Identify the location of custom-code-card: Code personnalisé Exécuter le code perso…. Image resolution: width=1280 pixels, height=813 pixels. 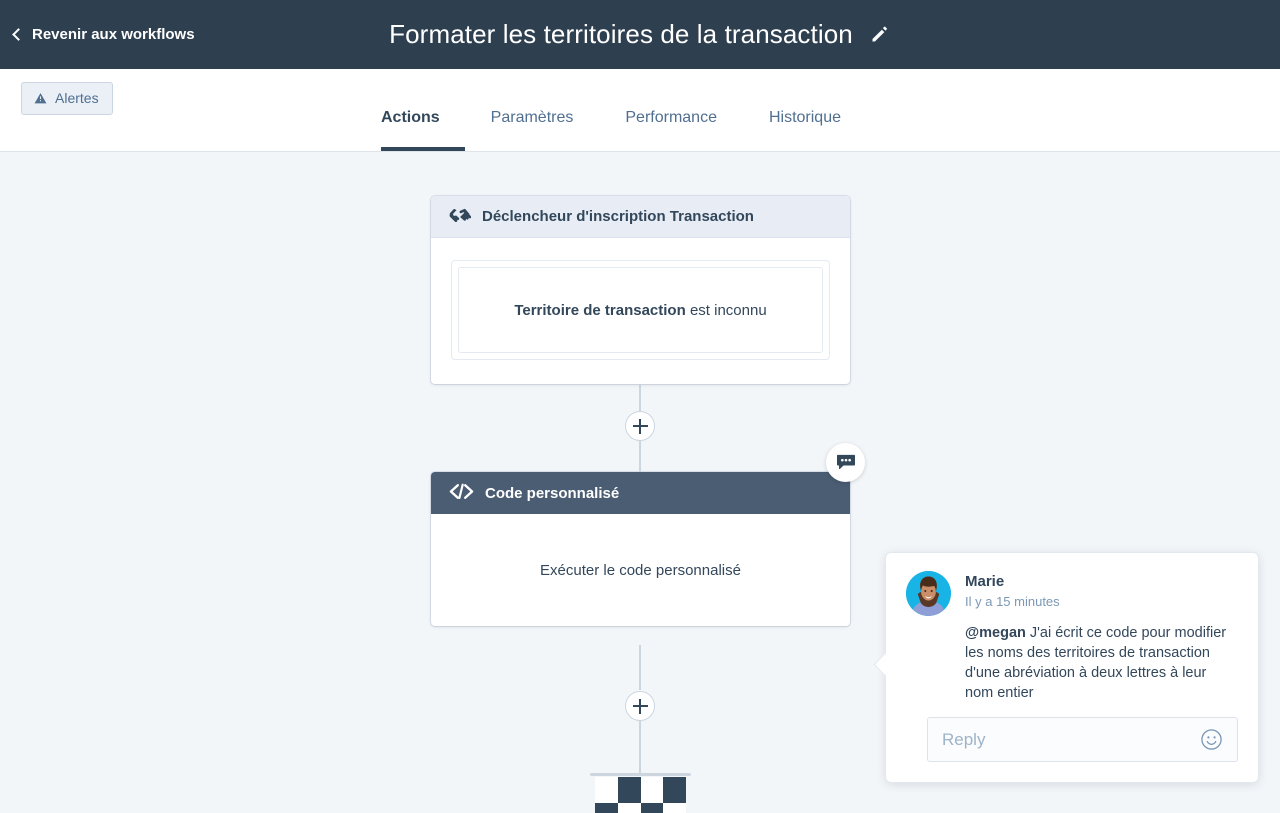
(640, 549).